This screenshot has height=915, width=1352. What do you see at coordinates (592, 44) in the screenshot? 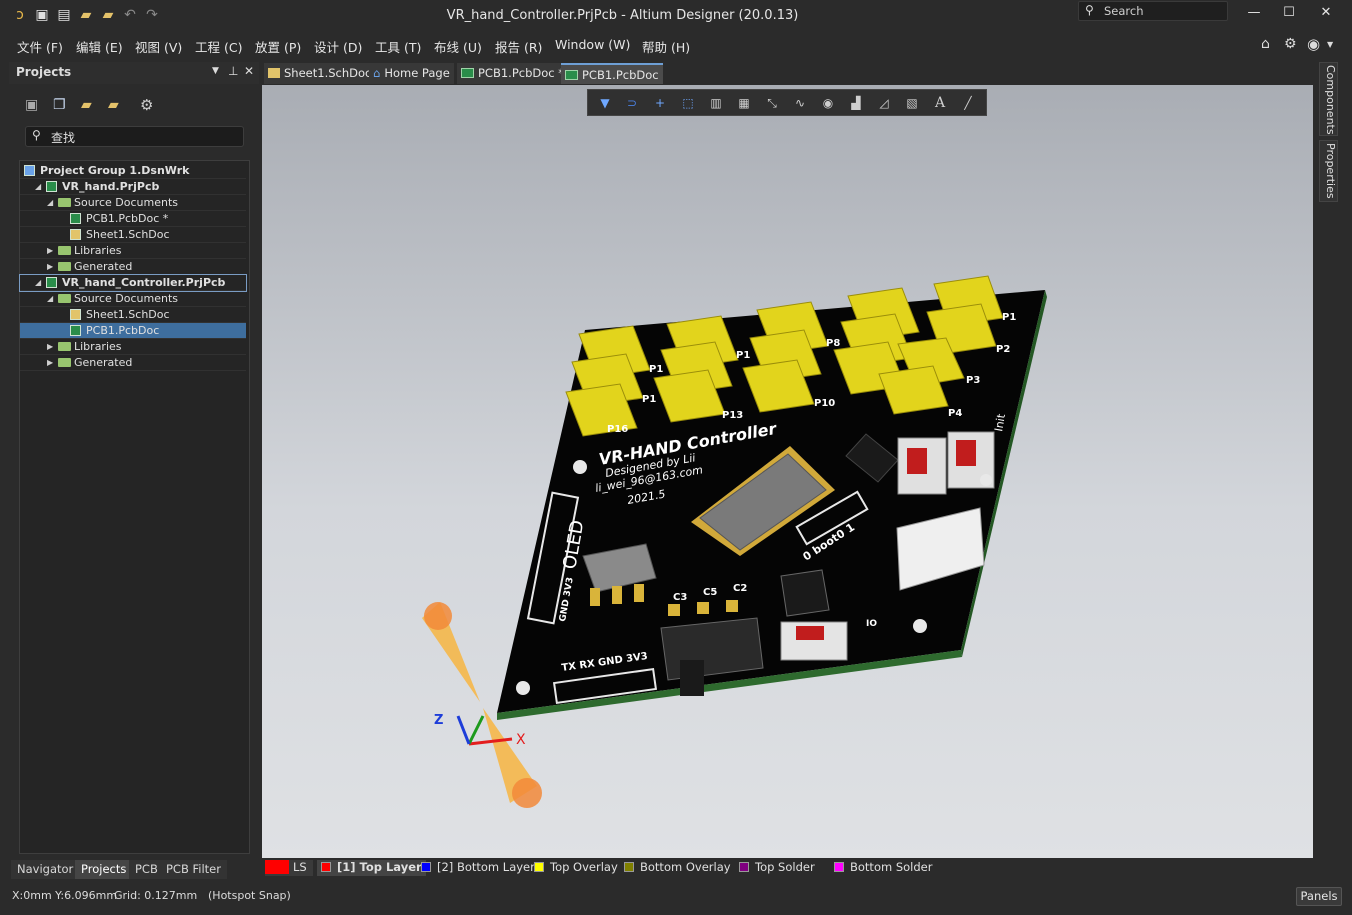
I see `menu-window: Window (W)` at bounding box center [592, 44].